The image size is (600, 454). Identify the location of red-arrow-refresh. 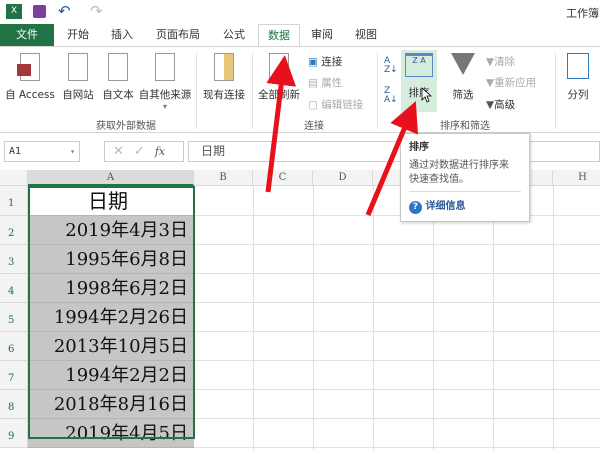
(281, 124).